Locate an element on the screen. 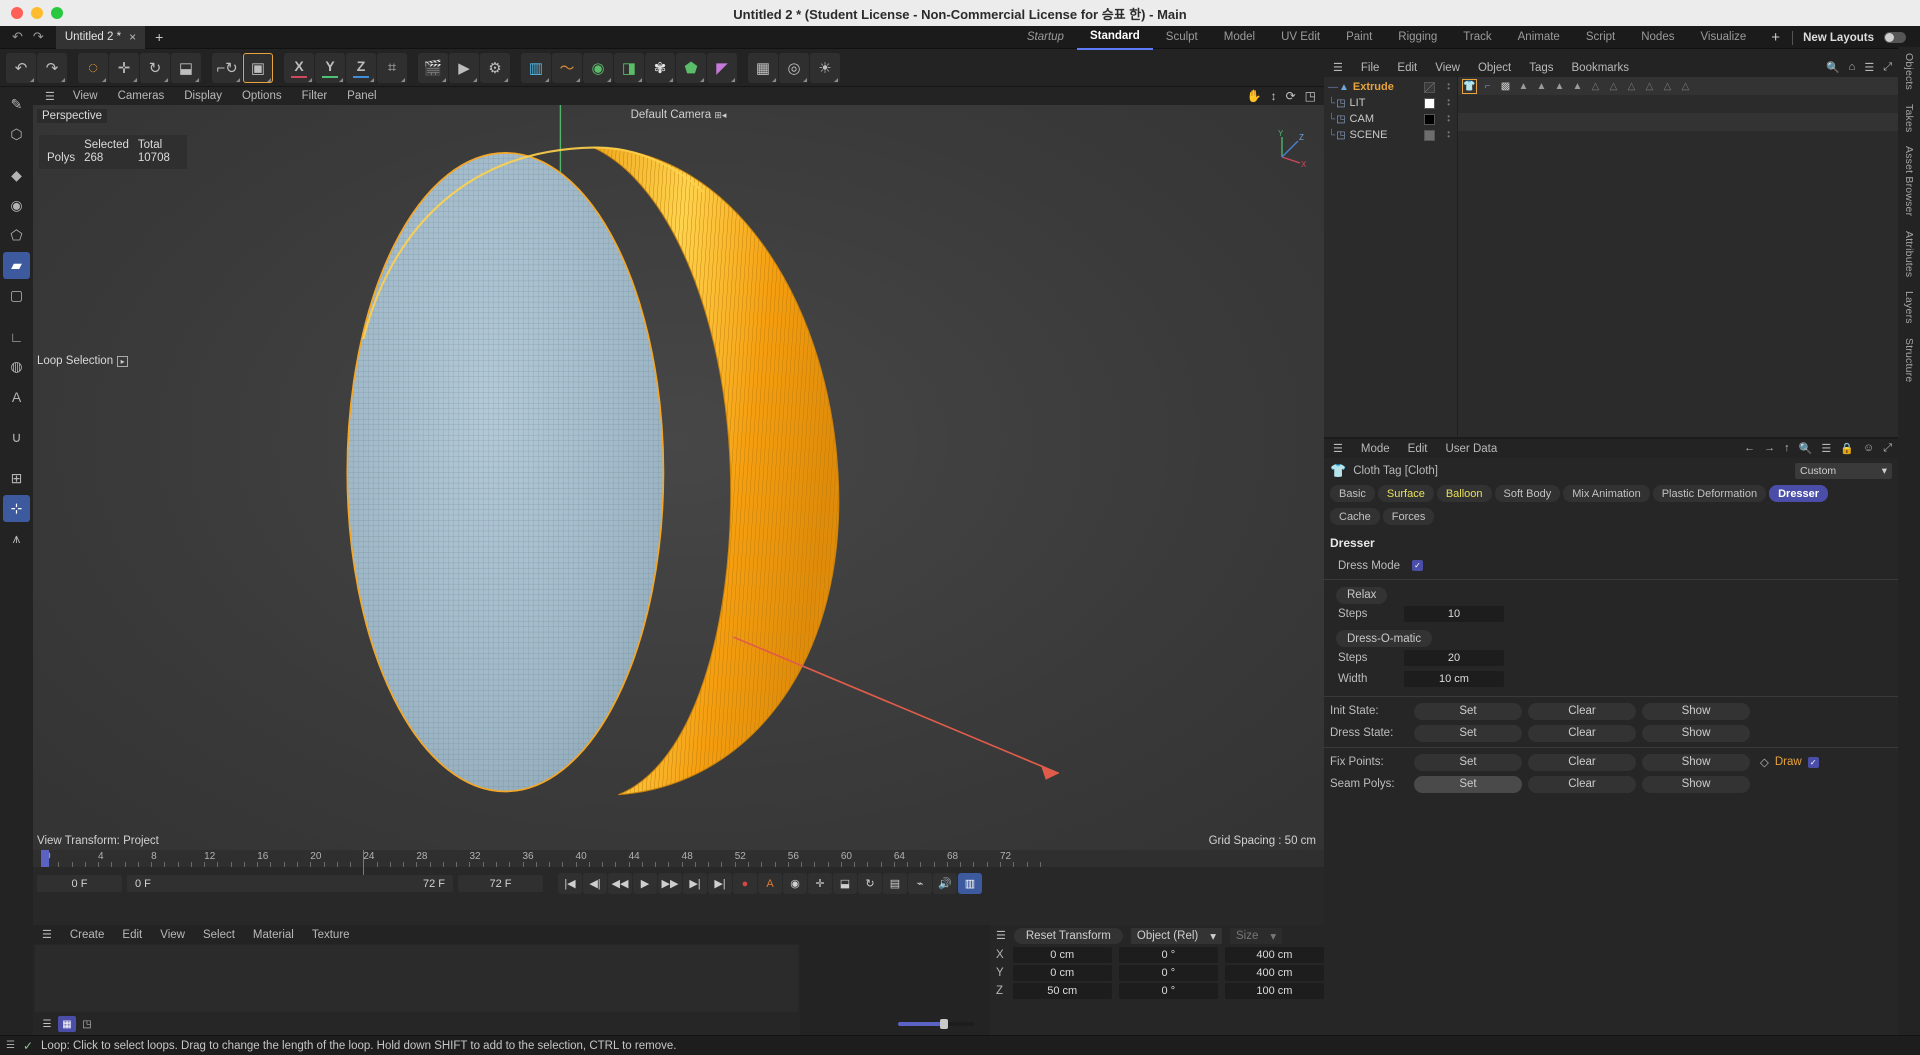 This screenshot has width=1920, height=1055. object-row-lit: └ ◳ LIT • • is located at coordinates (1390, 103).